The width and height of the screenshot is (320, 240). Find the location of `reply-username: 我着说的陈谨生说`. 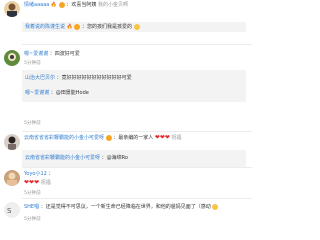

reply-username: 我着说的陈谨生说 is located at coordinates (45, 27).